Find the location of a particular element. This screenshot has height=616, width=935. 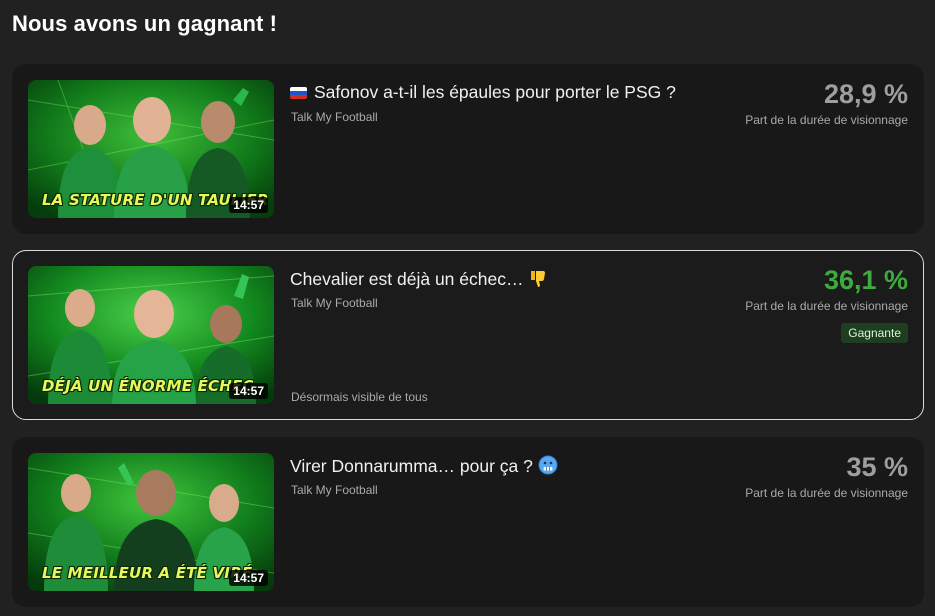

thumbnail-caption: DÉJÀ UN ÉNORME ÉCHEC is located at coordinates (148, 386).